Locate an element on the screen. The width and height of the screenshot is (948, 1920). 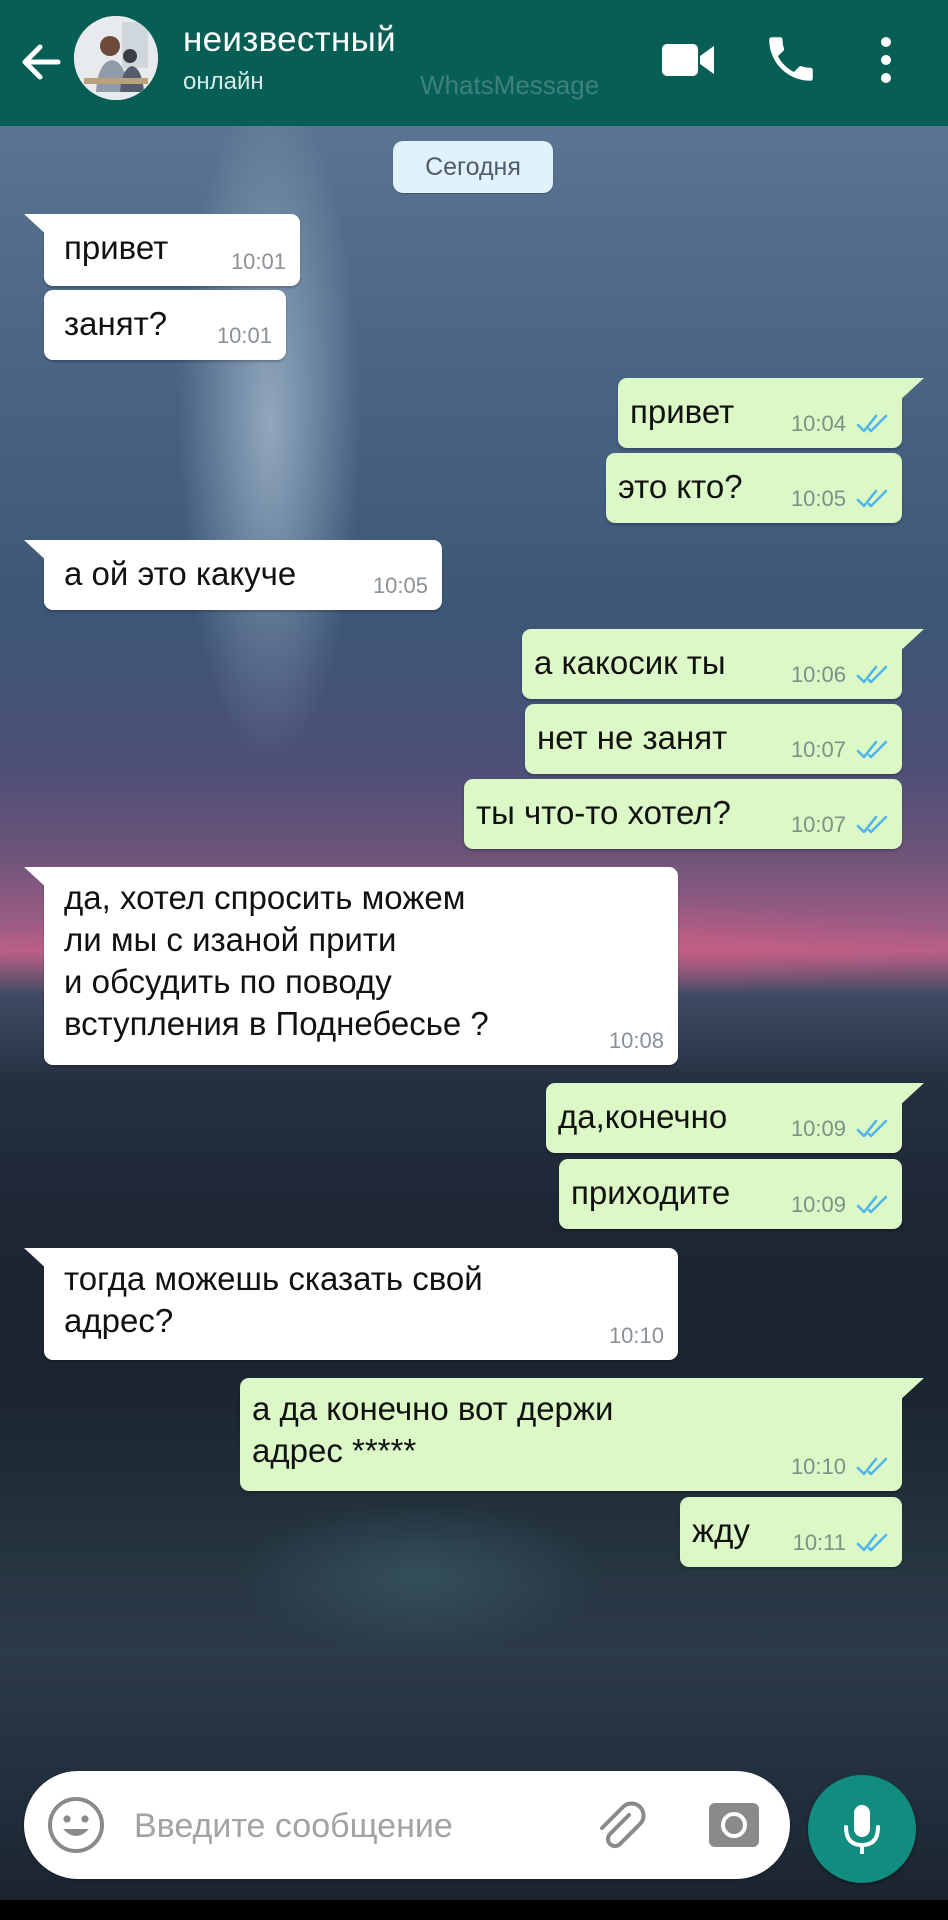
outgoing-message: приходите 10:09 is located at coordinates (730, 1194).